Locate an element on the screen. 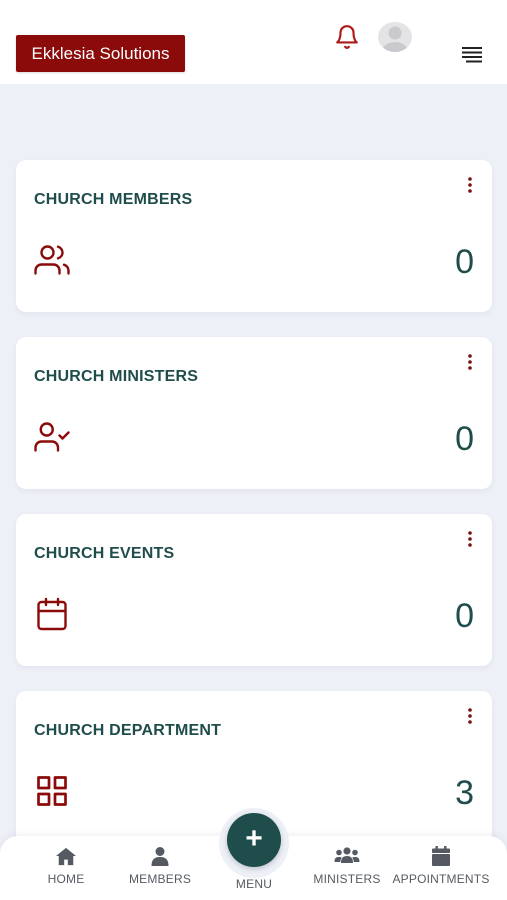 The width and height of the screenshot is (507, 900). home-icon is located at coordinates (66, 856).